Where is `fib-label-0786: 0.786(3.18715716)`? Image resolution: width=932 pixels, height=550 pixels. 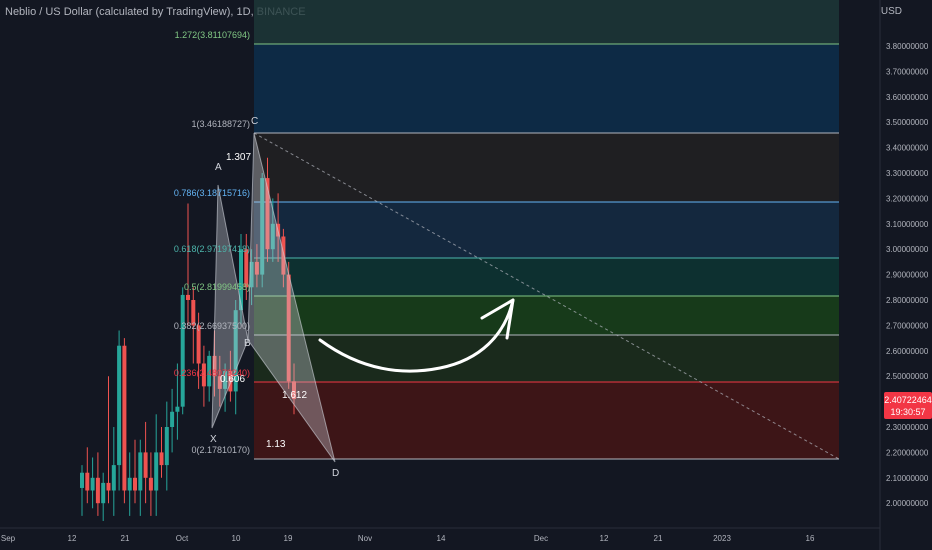 fib-label-0786: 0.786(3.18715716) is located at coordinates (212, 193).